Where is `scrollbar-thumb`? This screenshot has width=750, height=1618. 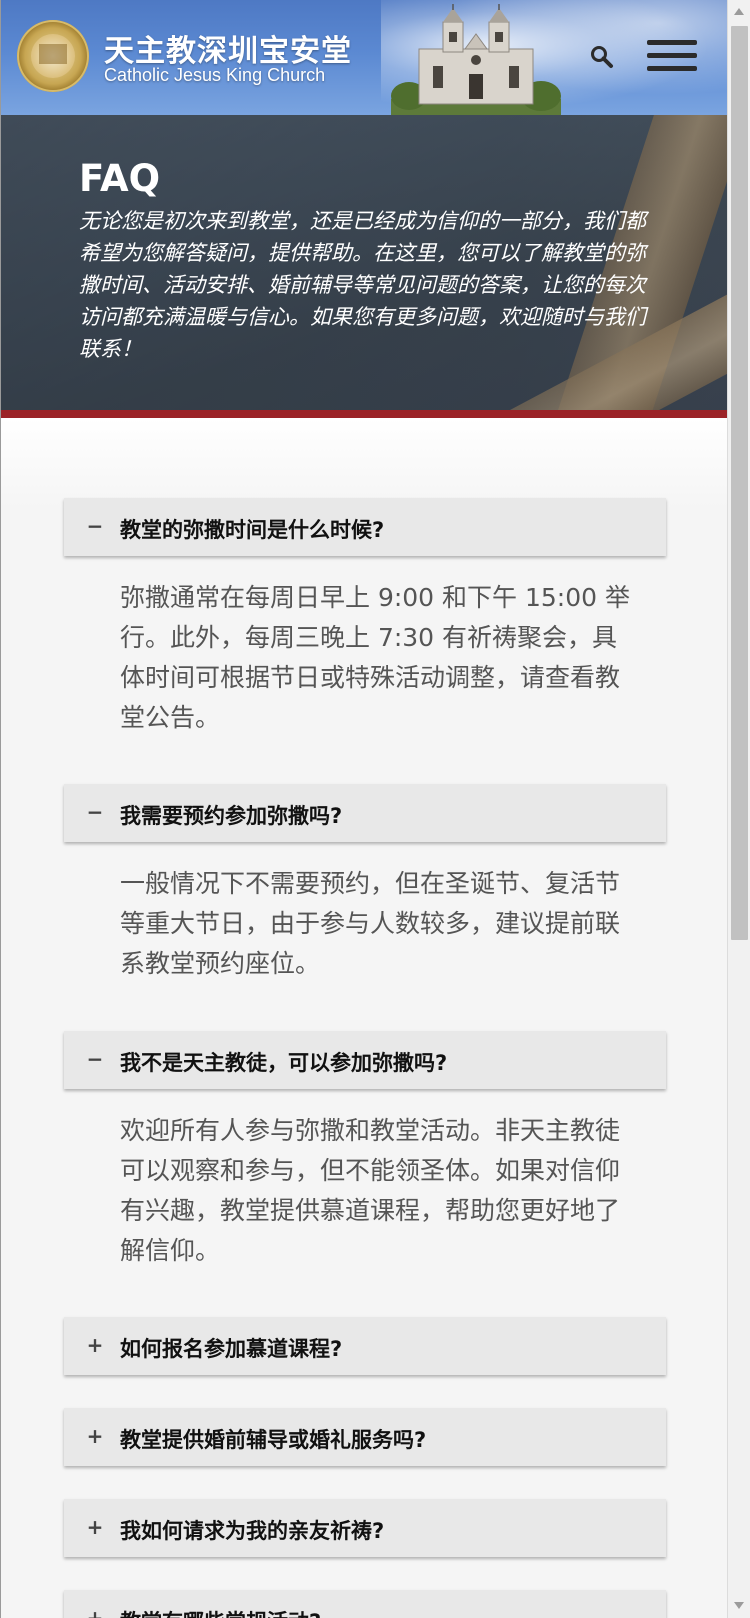
scrollbar-thumb is located at coordinates (739, 483).